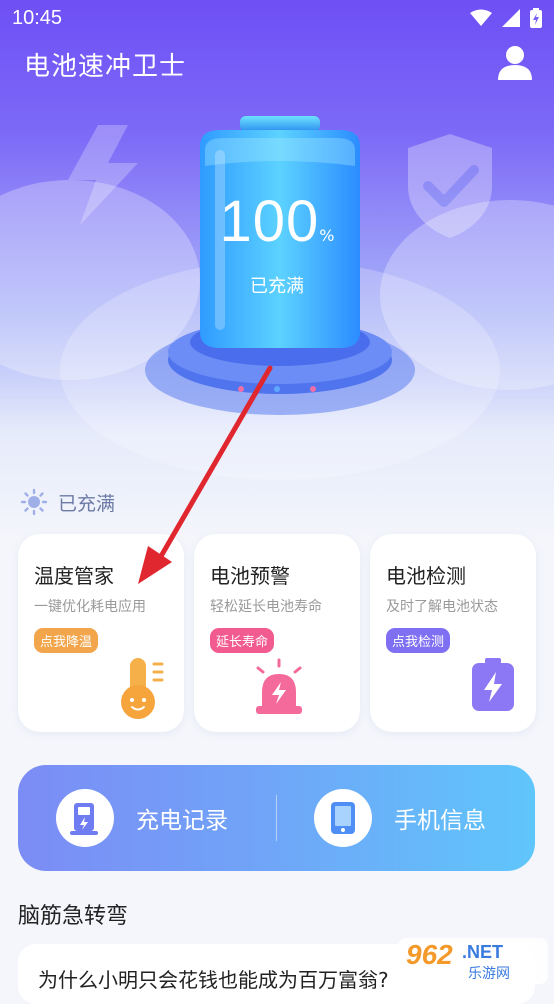 Image resolution: width=554 pixels, height=1004 pixels. What do you see at coordinates (481, 17) in the screenshot?
I see `wifi-icon` at bounding box center [481, 17].